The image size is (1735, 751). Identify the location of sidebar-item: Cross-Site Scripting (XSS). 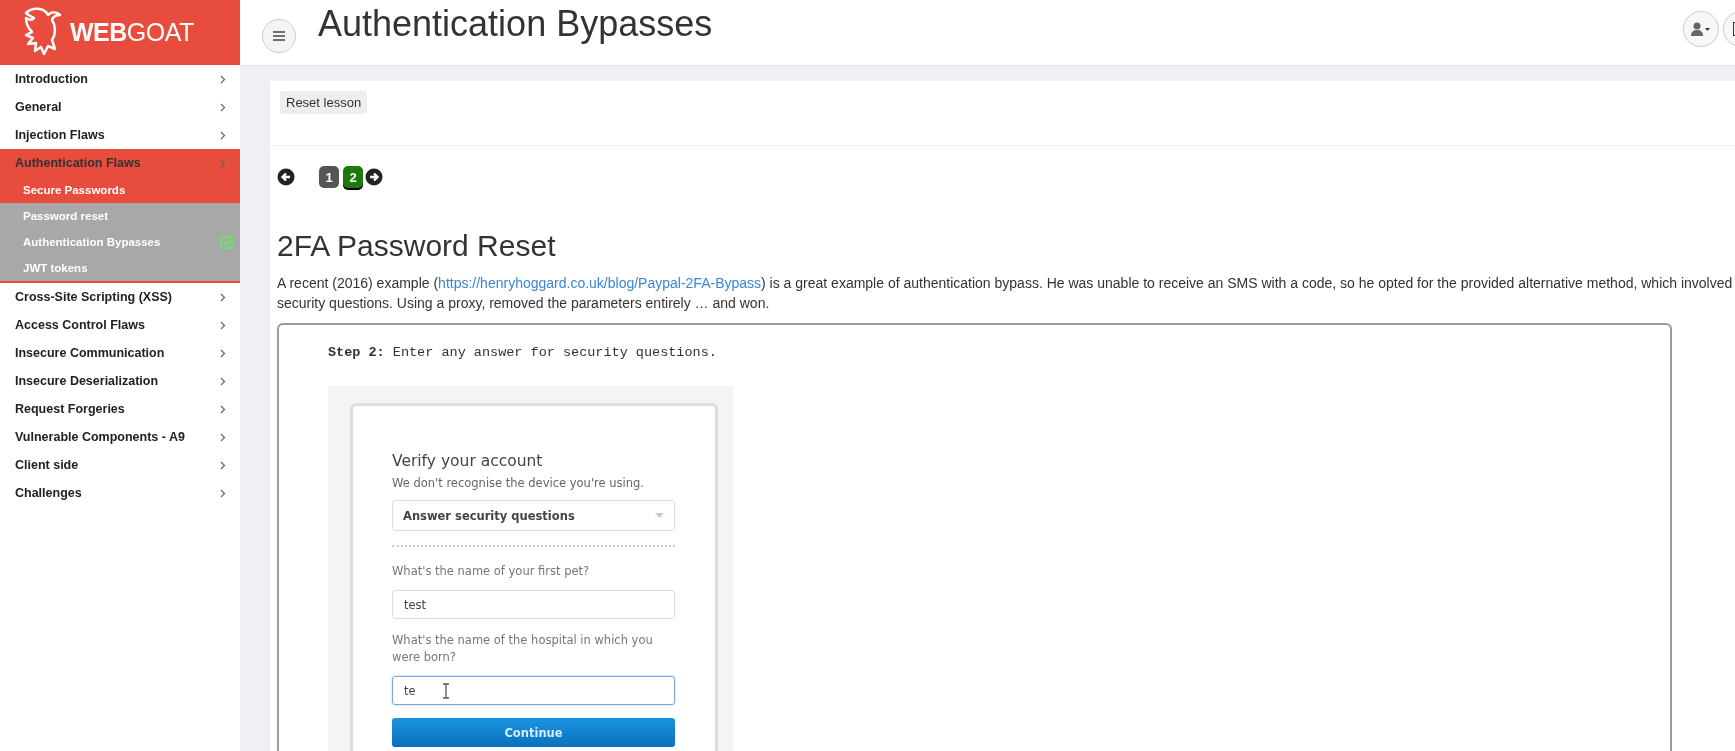
(120, 297).